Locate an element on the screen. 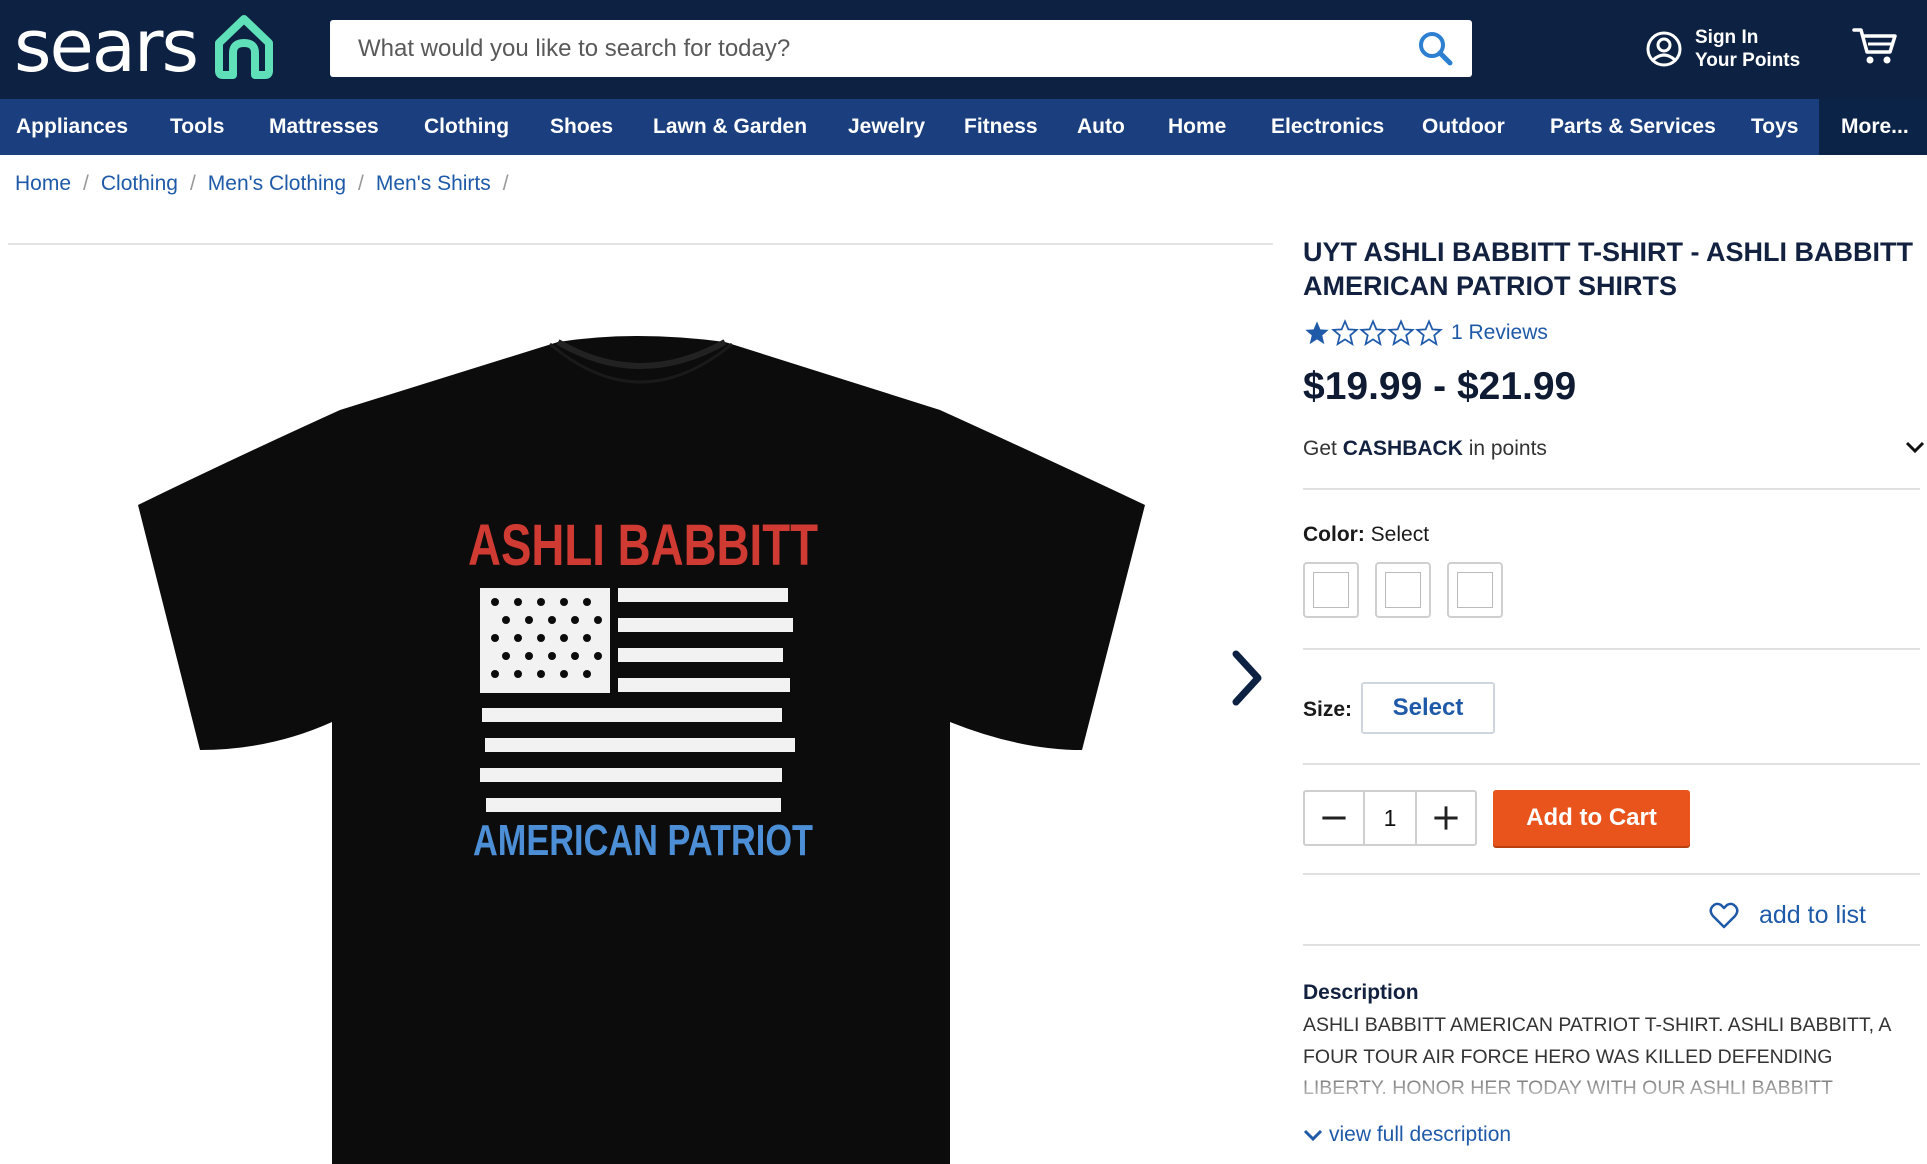 The image size is (1927, 1164). nav-item-outdoor: Outdoor is located at coordinates (1463, 127).